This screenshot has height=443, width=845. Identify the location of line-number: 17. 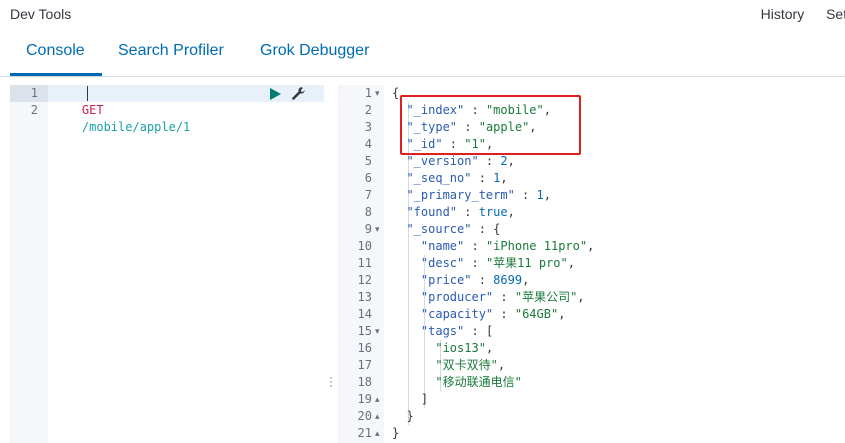
(364, 365).